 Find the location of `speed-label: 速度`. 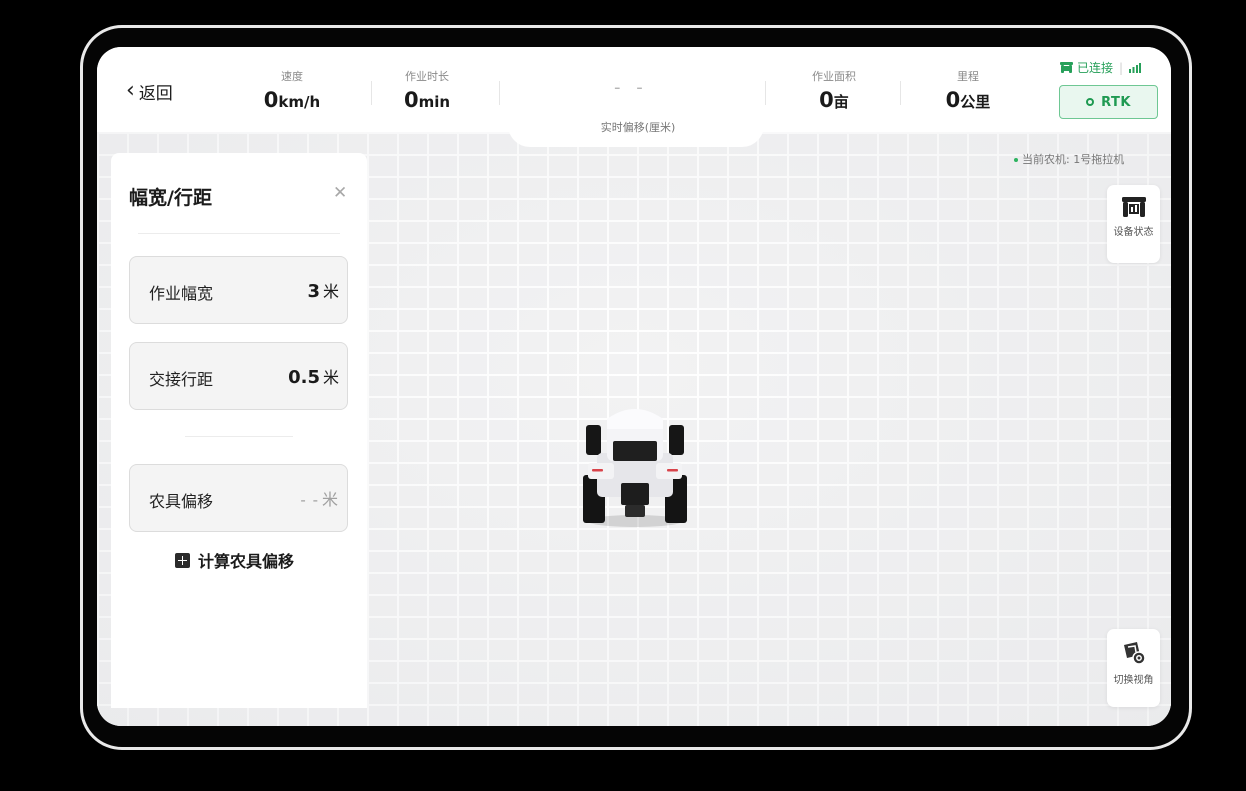

speed-label: 速度 is located at coordinates (292, 76).